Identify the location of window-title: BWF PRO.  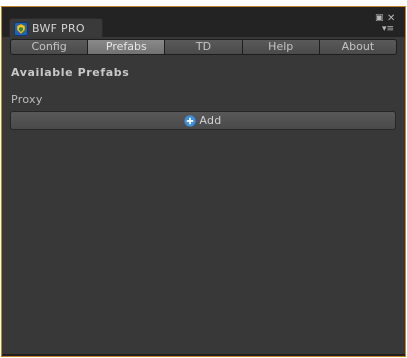
(58, 28).